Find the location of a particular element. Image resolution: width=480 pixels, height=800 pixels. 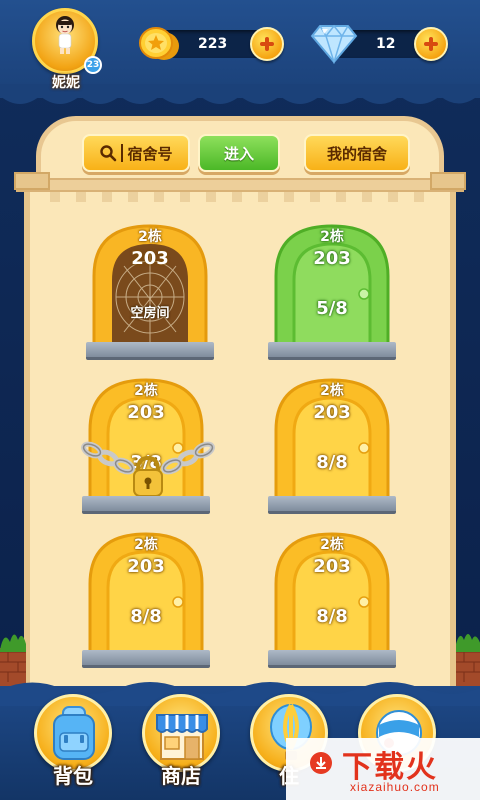

shop-icon is located at coordinates (182, 737).